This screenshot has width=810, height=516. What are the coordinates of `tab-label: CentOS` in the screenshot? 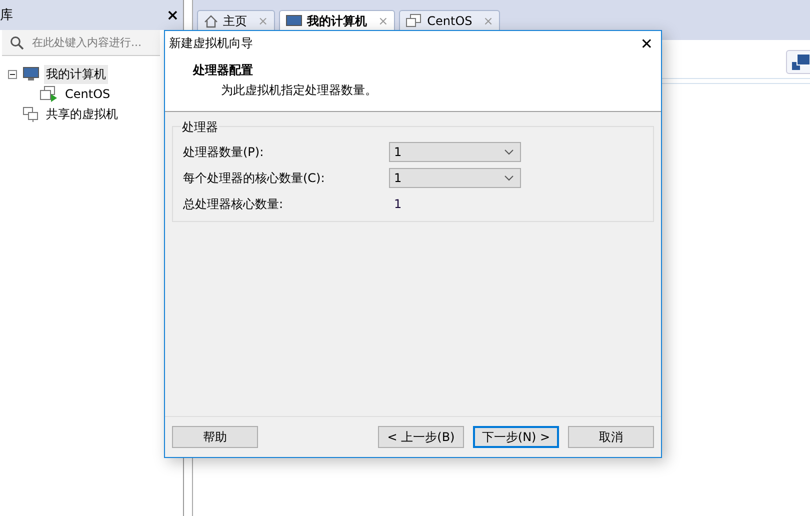 It's located at (449, 21).